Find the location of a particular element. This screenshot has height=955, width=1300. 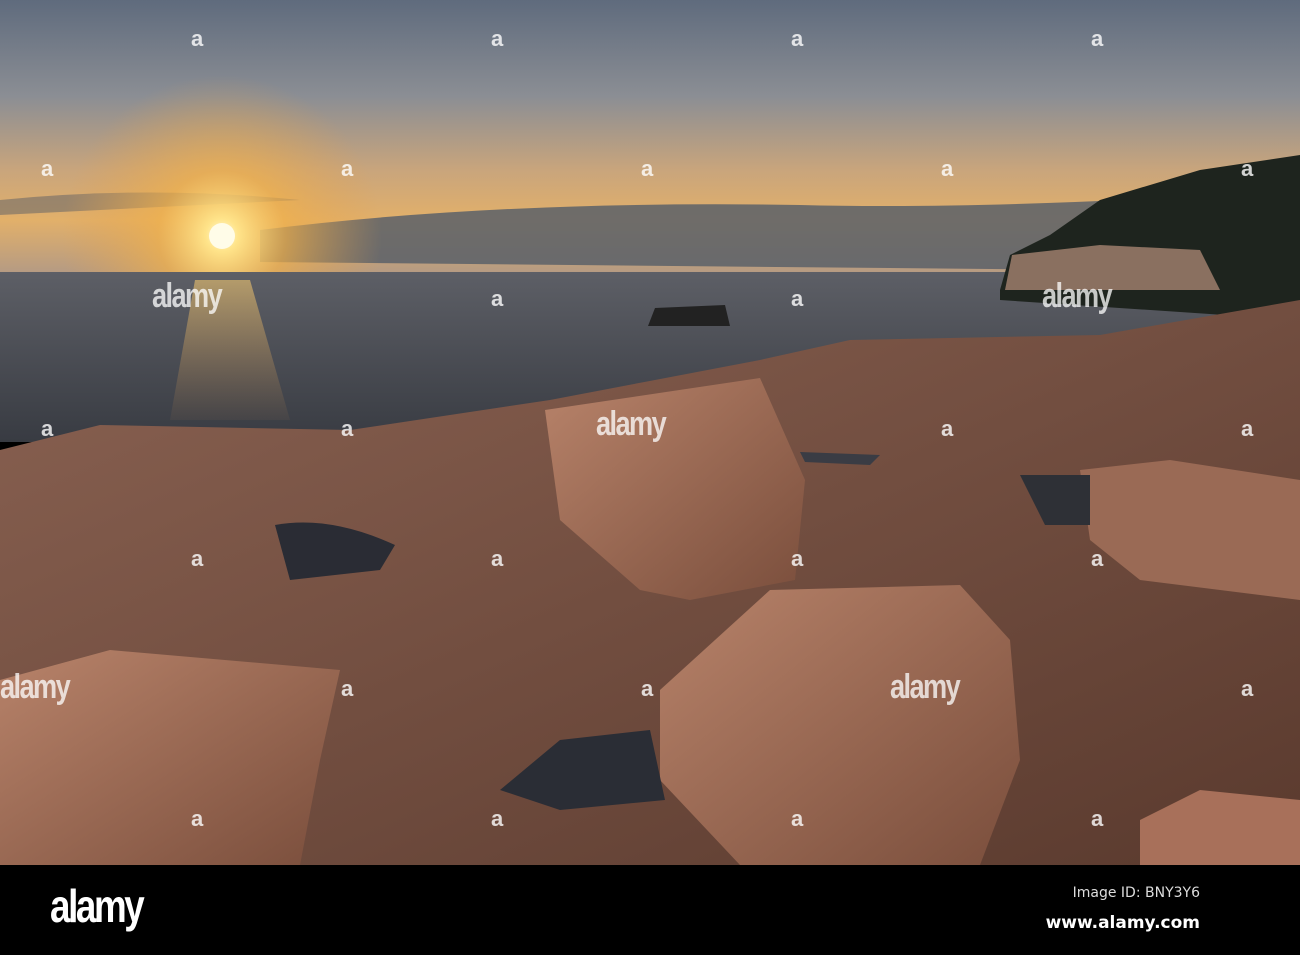

website-link: www.alamy.com is located at coordinates (1123, 923).